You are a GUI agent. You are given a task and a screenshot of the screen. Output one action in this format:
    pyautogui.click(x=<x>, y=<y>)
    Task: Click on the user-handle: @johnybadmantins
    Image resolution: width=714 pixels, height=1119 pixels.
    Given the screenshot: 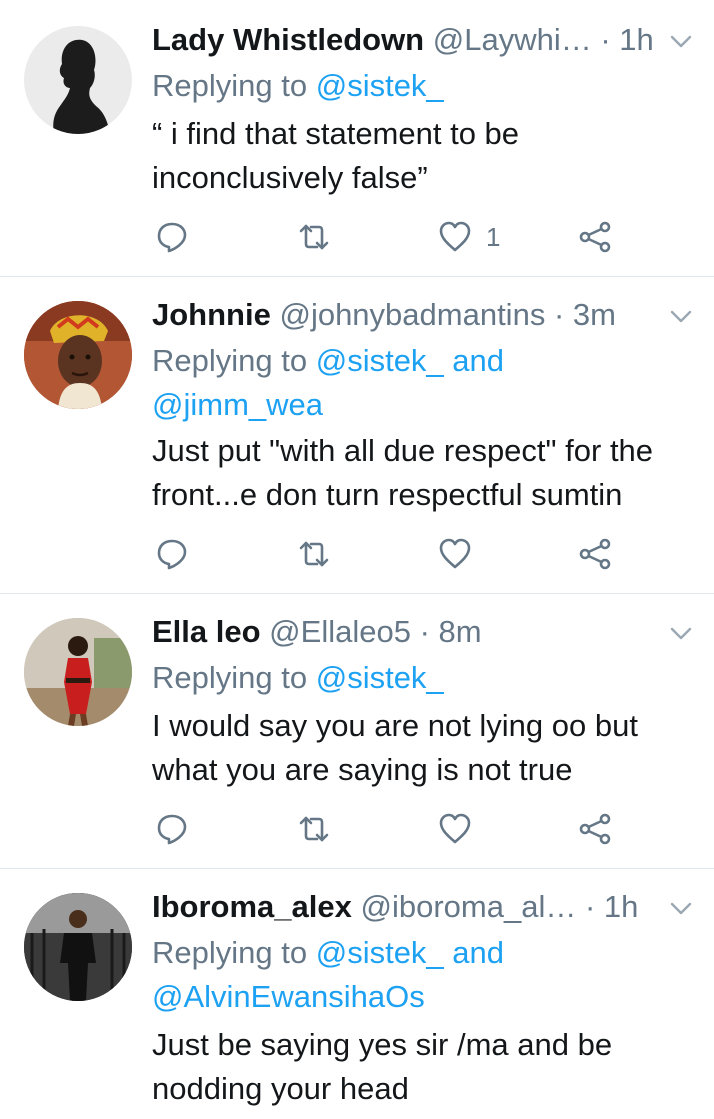 What is the action you would take?
    pyautogui.click(x=412, y=314)
    